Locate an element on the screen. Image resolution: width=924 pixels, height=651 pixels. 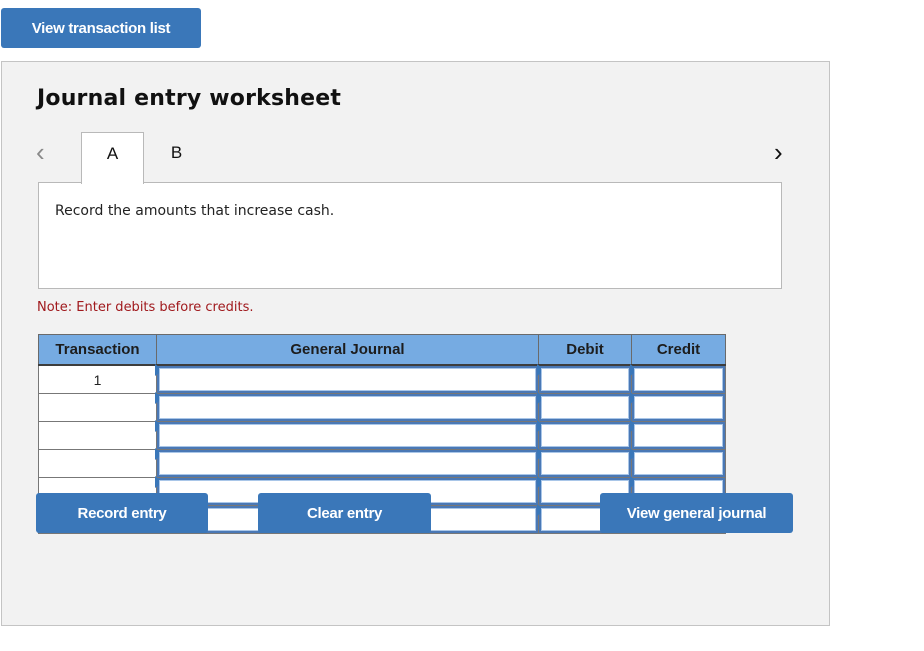
column-header-general-journal: General Journal is located at coordinates (347, 350).